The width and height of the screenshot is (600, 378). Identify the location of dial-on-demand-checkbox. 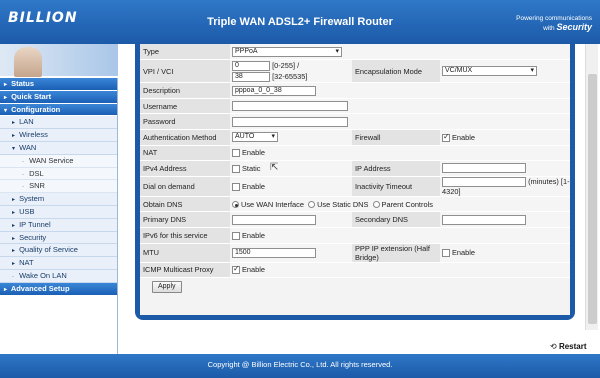
(236, 186).